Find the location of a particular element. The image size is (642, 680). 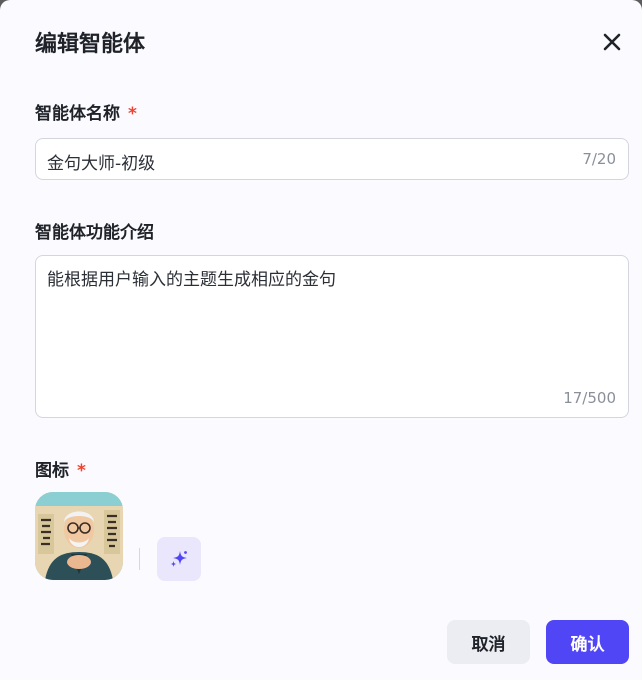

agent-name-input: 金句大师-初级 7/20 is located at coordinates (332, 159).